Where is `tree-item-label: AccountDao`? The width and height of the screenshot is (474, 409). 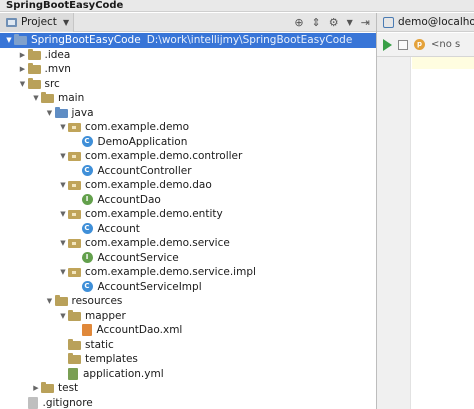 tree-item-label: AccountDao is located at coordinates (129, 199).